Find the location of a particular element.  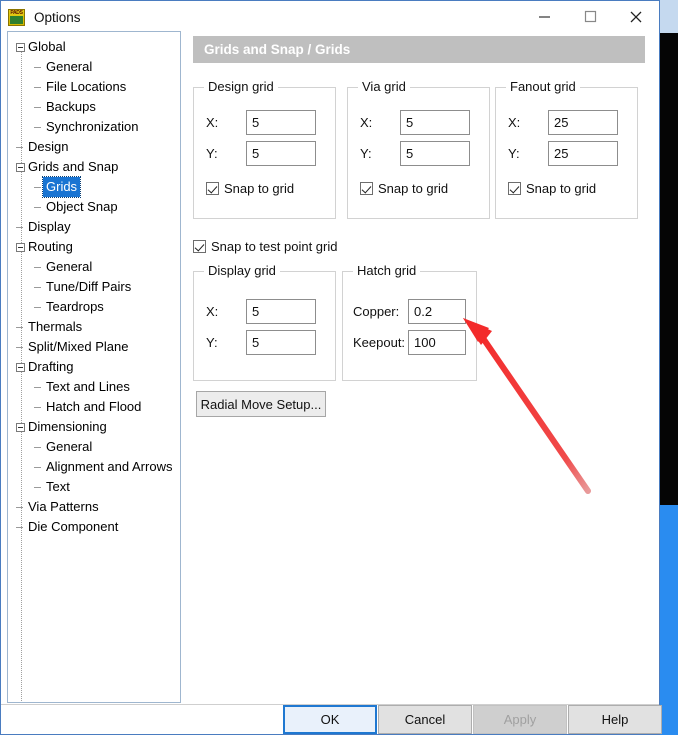

design-grid-snap-checkbox: Snap to grid is located at coordinates (250, 188).